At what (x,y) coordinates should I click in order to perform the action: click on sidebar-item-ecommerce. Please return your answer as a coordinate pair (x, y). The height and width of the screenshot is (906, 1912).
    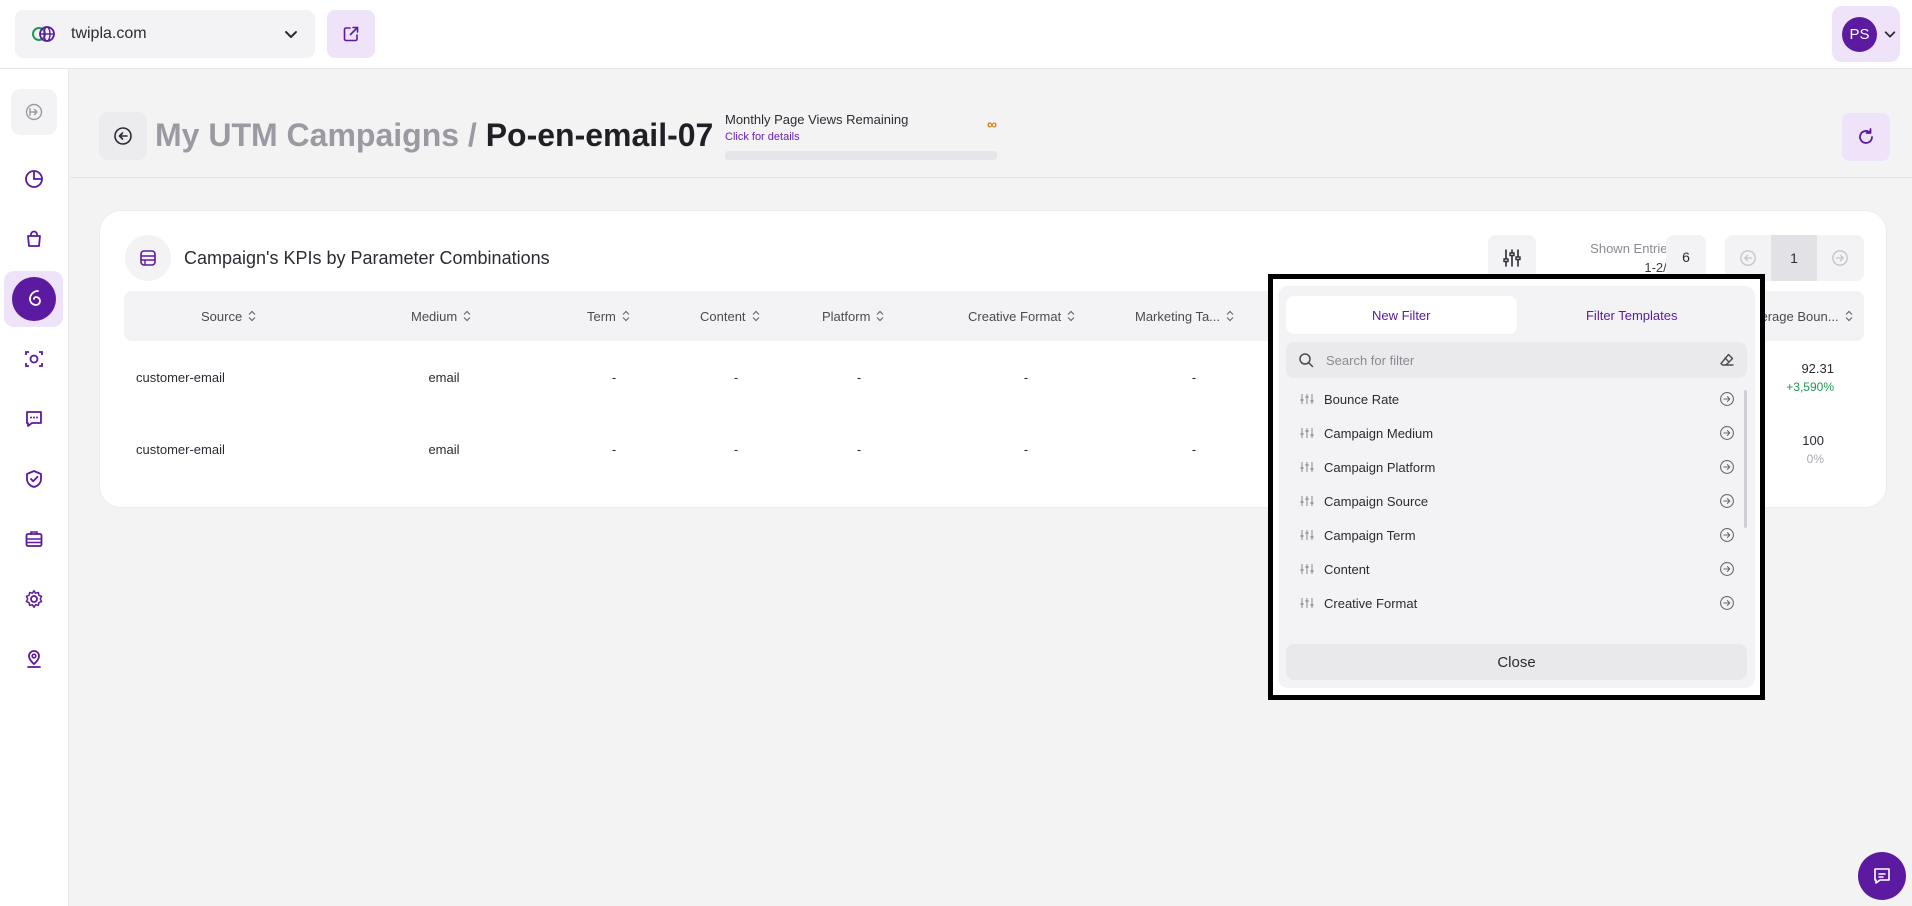
    Looking at the image, I should click on (33, 239).